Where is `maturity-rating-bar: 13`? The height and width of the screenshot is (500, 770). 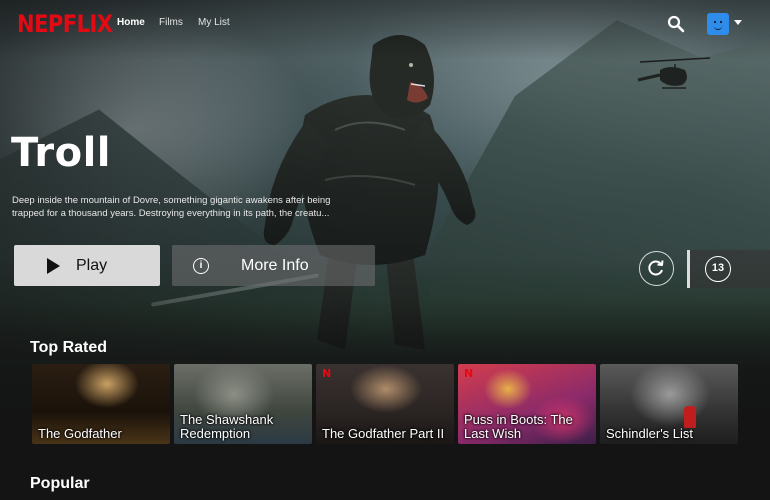 maturity-rating-bar: 13 is located at coordinates (728, 269).